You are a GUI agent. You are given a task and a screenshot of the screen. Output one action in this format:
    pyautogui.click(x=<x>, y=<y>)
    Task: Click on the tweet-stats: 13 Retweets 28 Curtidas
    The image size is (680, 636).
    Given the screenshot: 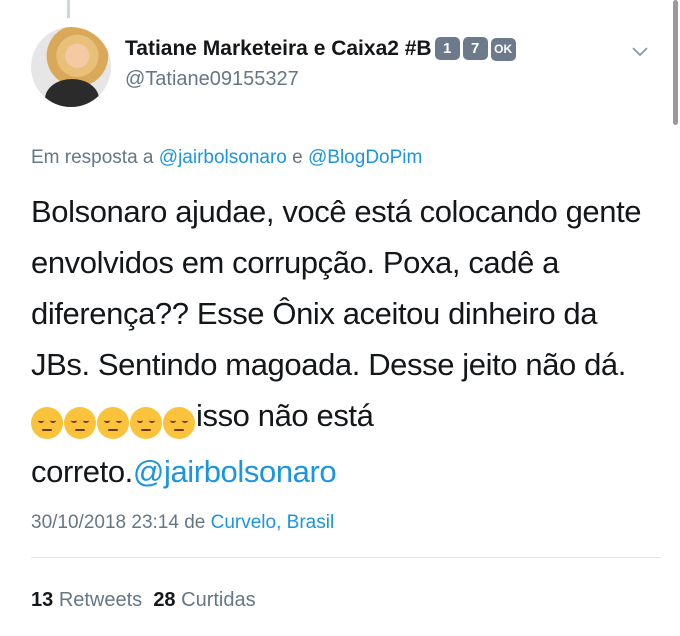 What is the action you would take?
    pyautogui.click(x=143, y=600)
    